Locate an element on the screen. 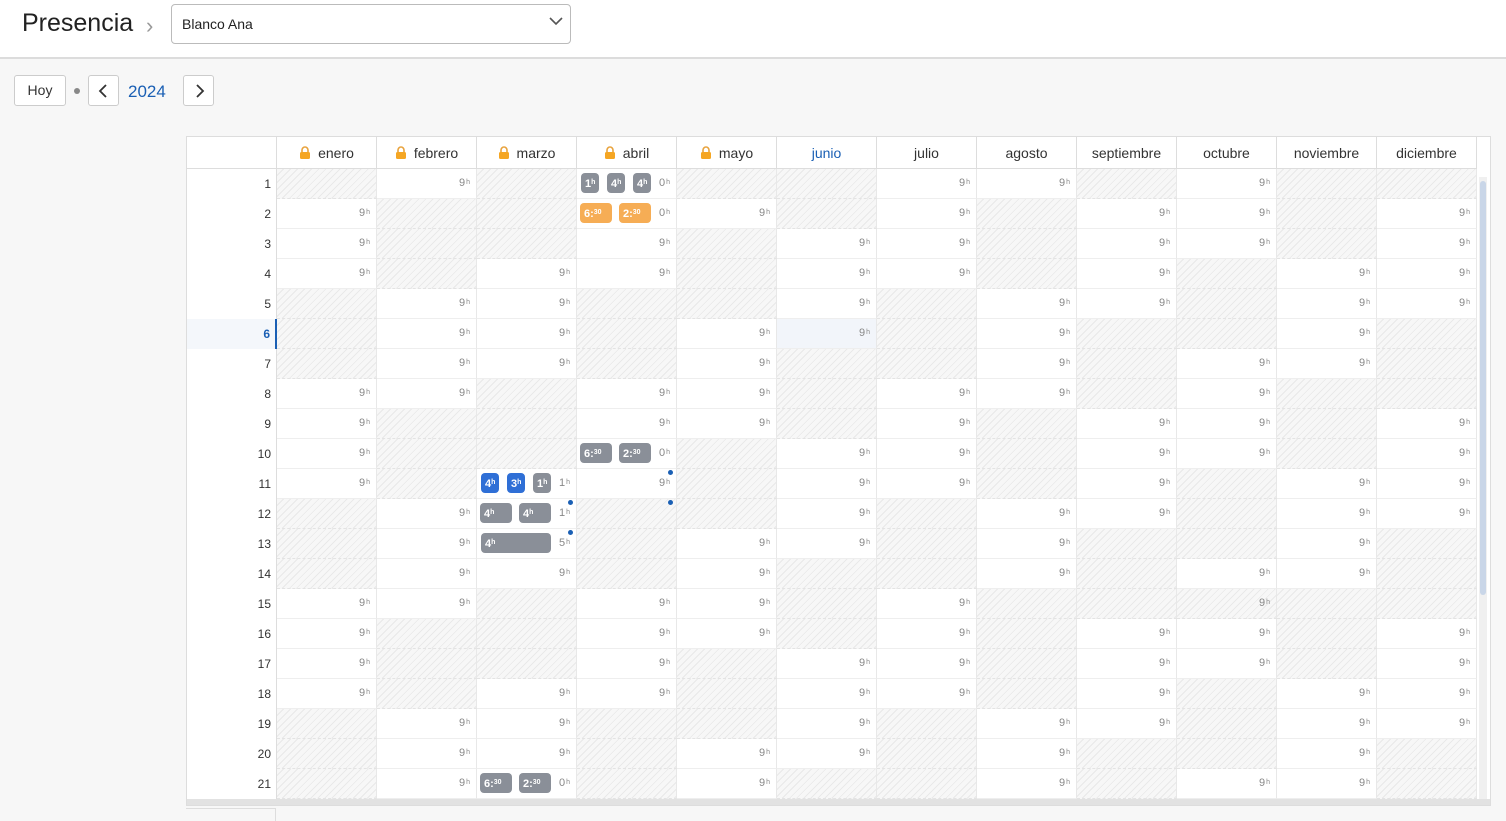 This screenshot has width=1506, height=821. month-header-diciembre: diciembre is located at coordinates (1427, 153).